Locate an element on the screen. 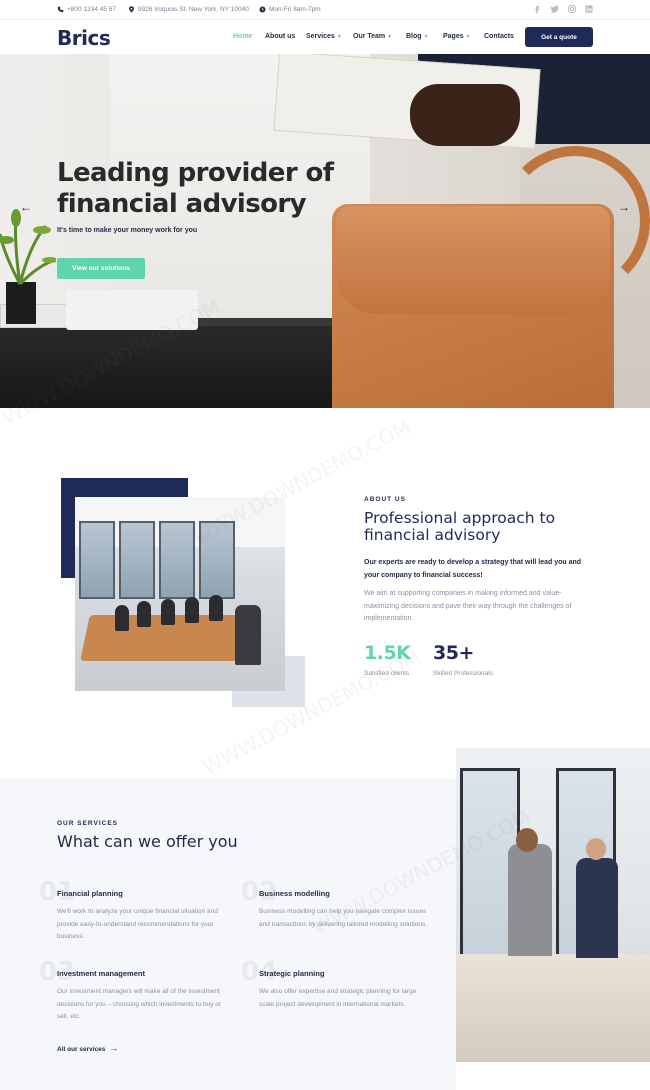 This screenshot has width=650, height=1090. phone-info: +800 1234 45 67 is located at coordinates (86, 9).